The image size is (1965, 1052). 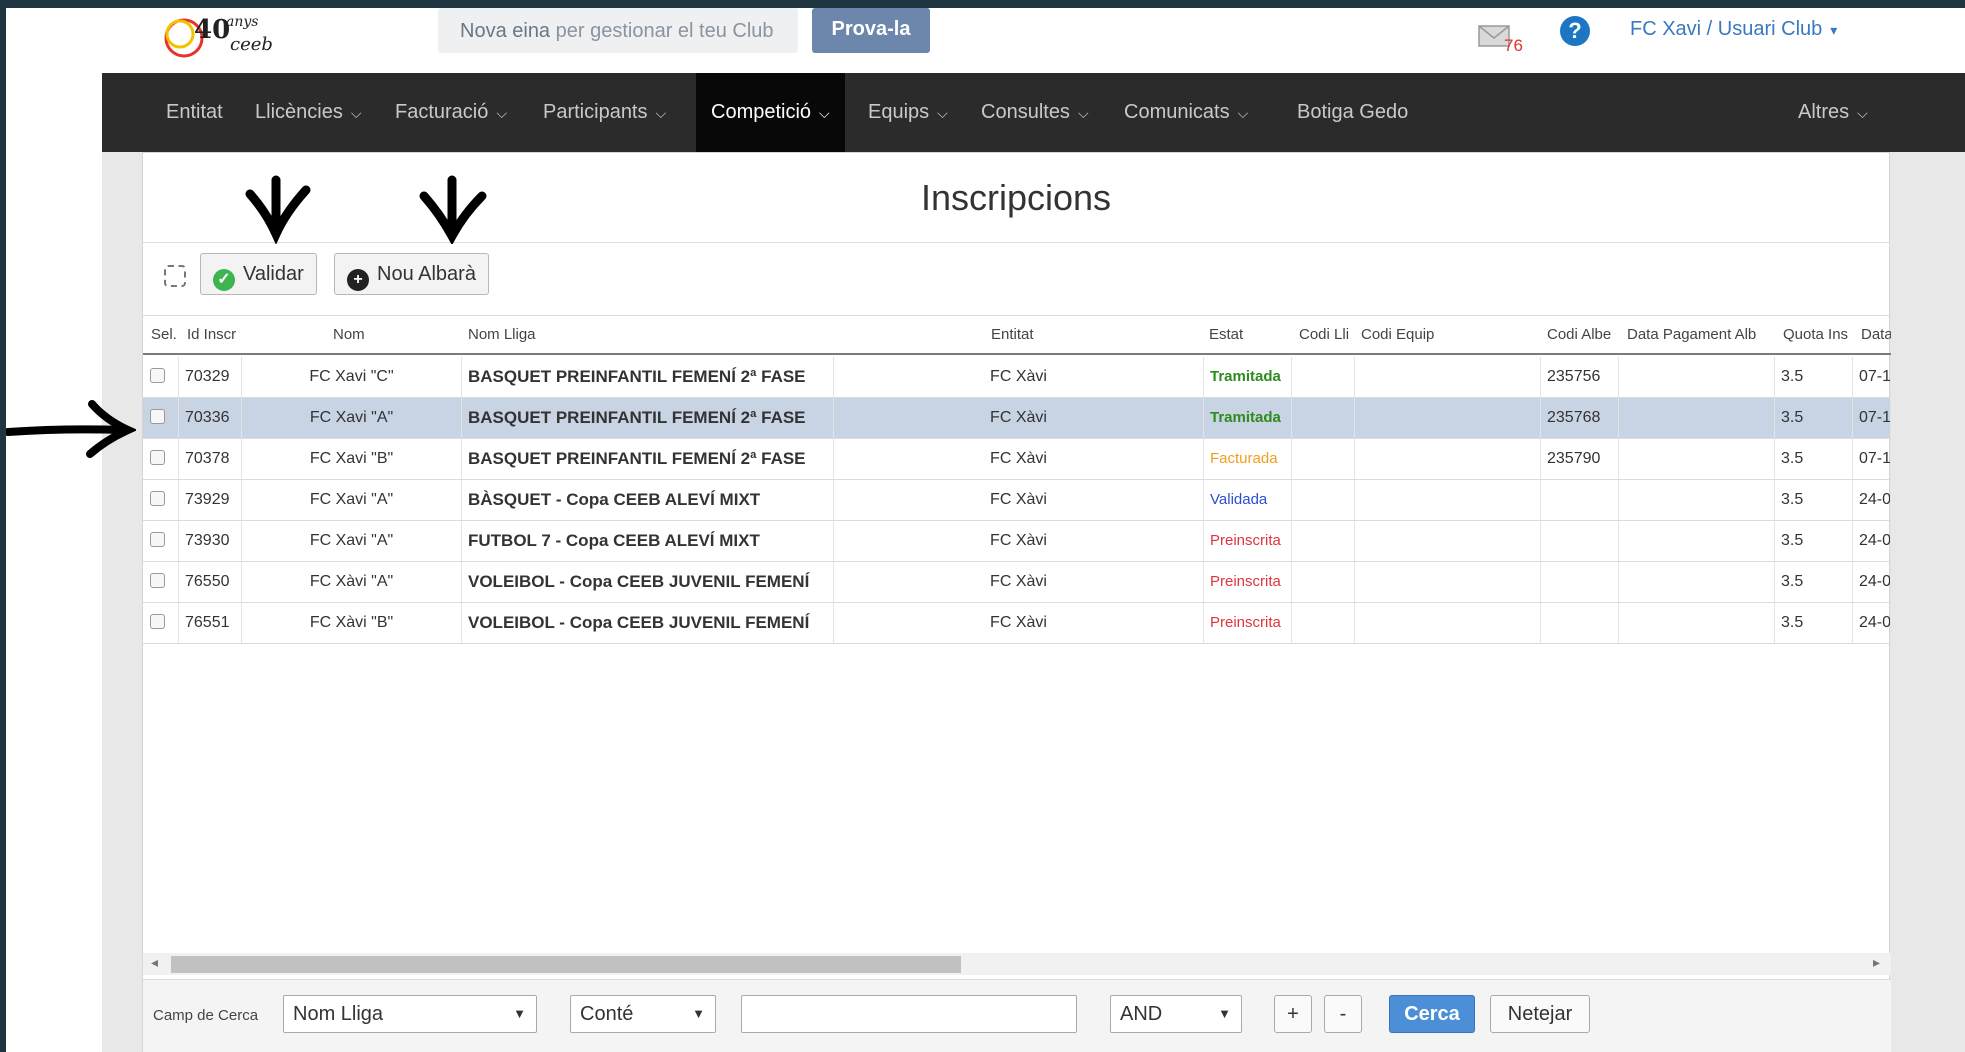 I want to click on nou-albara-button: + Nou Albarà, so click(x=411, y=274).